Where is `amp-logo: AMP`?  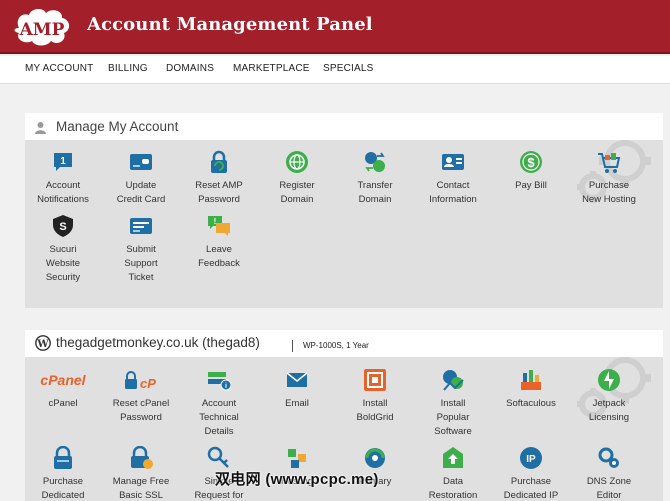
amp-logo: AMP is located at coordinates (42, 27).